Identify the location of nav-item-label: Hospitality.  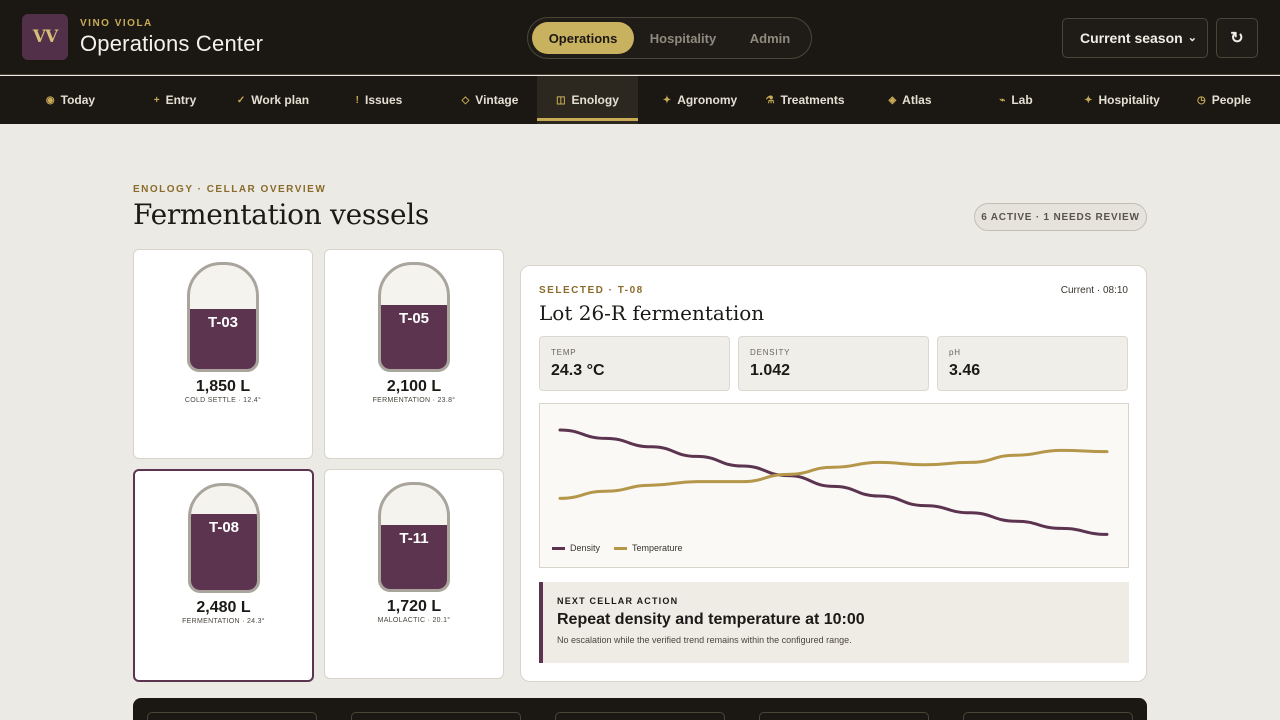
(1129, 100).